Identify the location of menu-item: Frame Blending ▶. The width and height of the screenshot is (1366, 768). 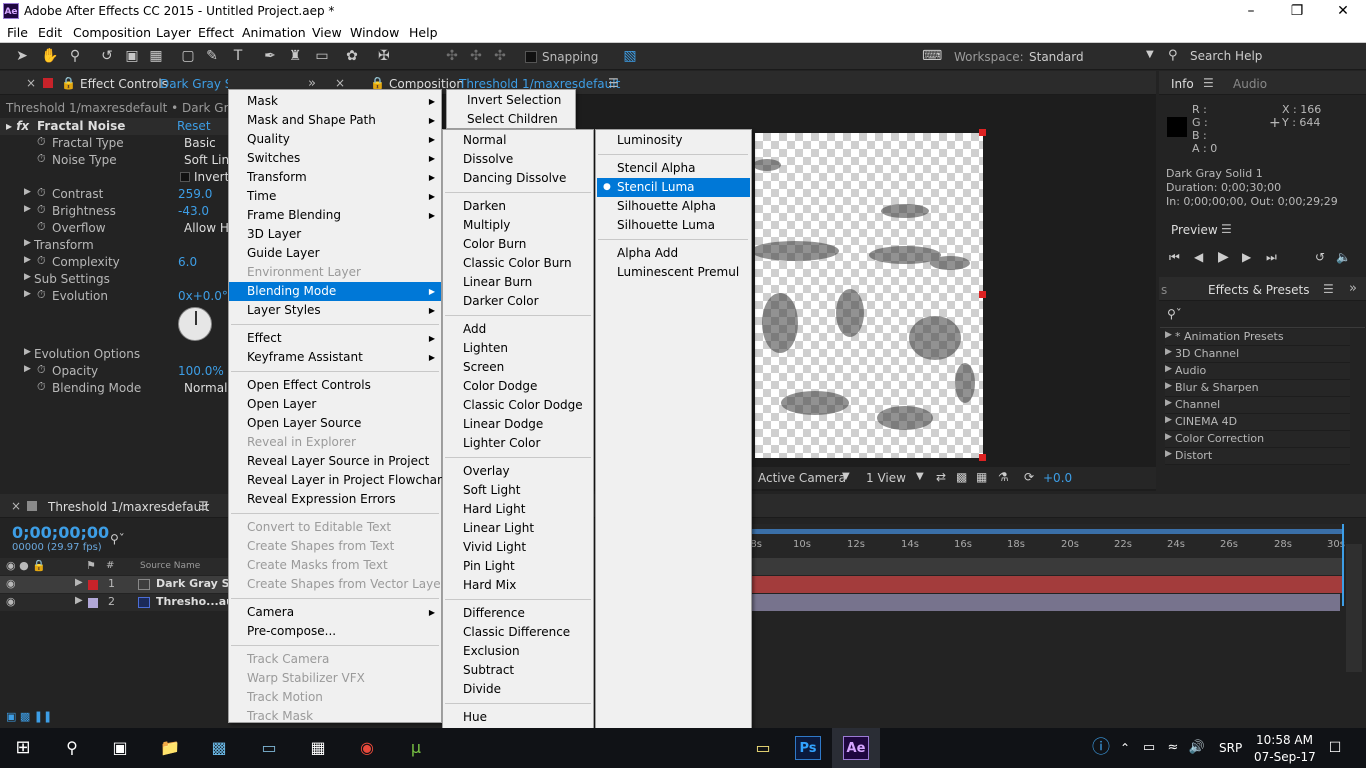
(335, 215).